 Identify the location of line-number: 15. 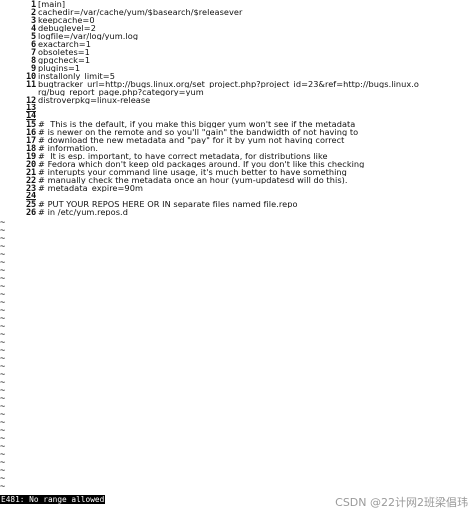
(31, 124).